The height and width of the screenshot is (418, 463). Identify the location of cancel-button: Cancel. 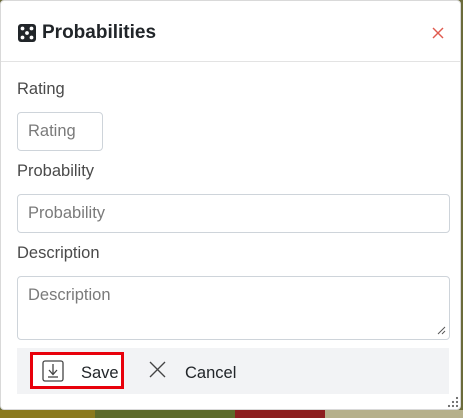
(194, 370).